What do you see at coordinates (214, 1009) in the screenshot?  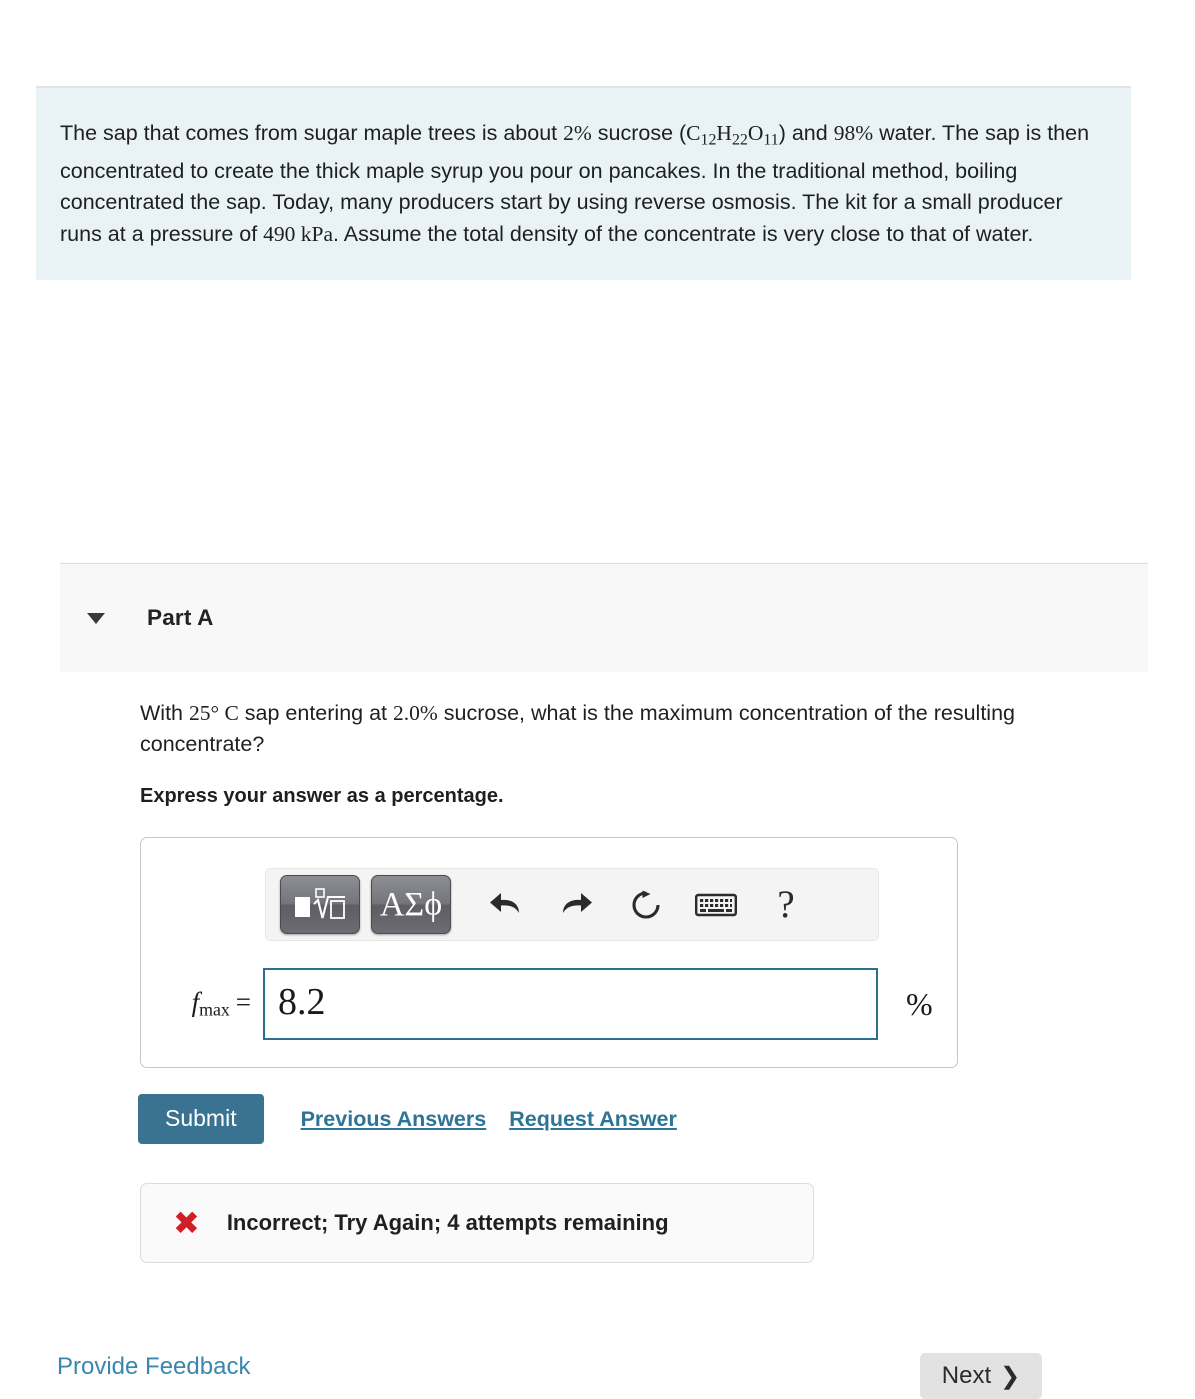 I see `variable-subscript: max` at bounding box center [214, 1009].